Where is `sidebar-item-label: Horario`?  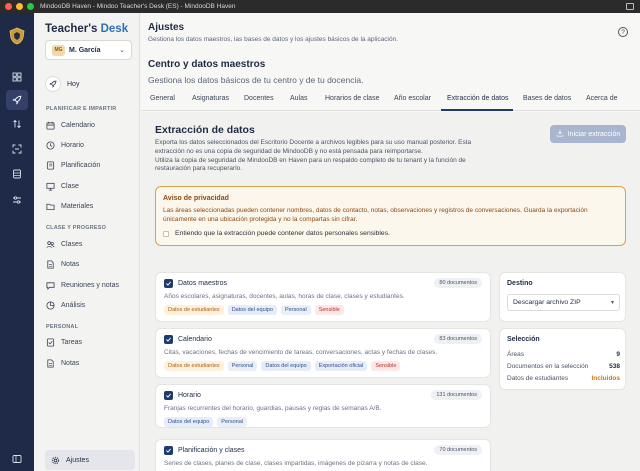
sidebar-item-label: Horario is located at coordinates (72, 145).